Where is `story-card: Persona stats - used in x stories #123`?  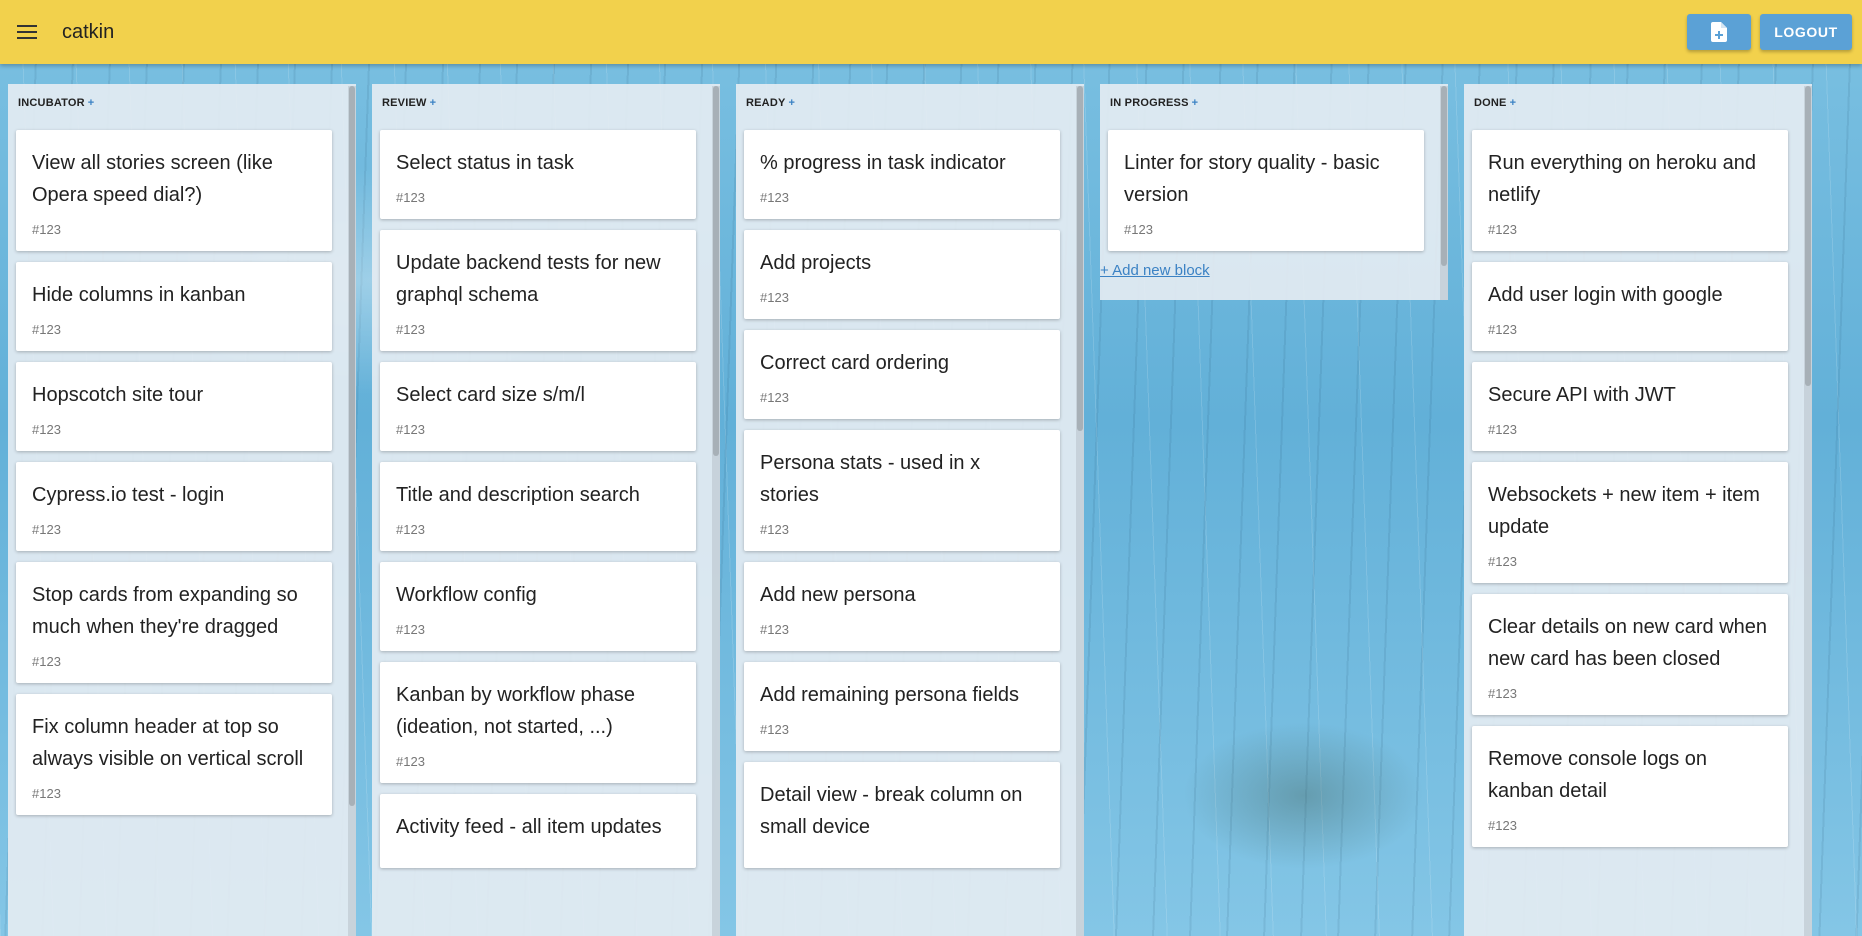 story-card: Persona stats - used in x stories #123 is located at coordinates (902, 490).